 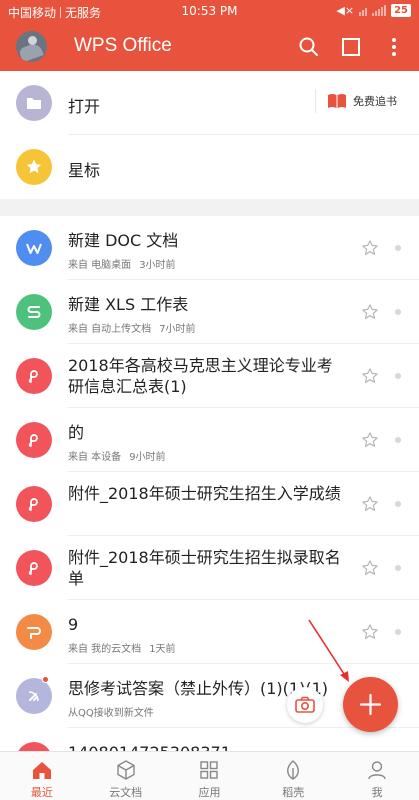 What do you see at coordinates (84, 106) in the screenshot?
I see `open-label: 打开` at bounding box center [84, 106].